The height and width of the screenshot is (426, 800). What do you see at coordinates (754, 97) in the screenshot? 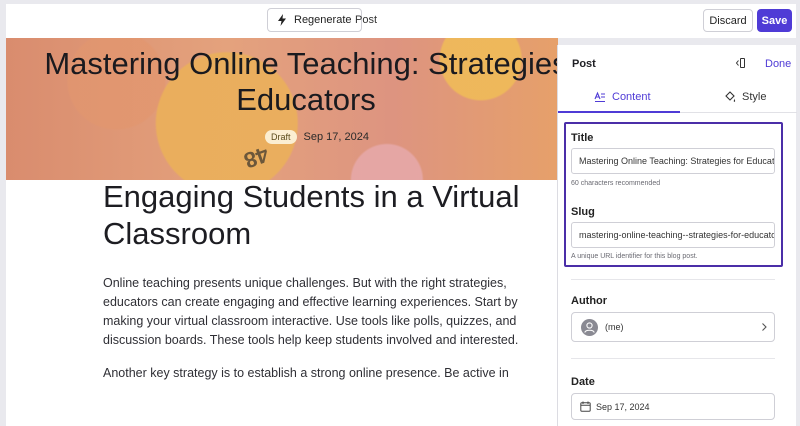
I see `tab-style-label: Style` at bounding box center [754, 97].